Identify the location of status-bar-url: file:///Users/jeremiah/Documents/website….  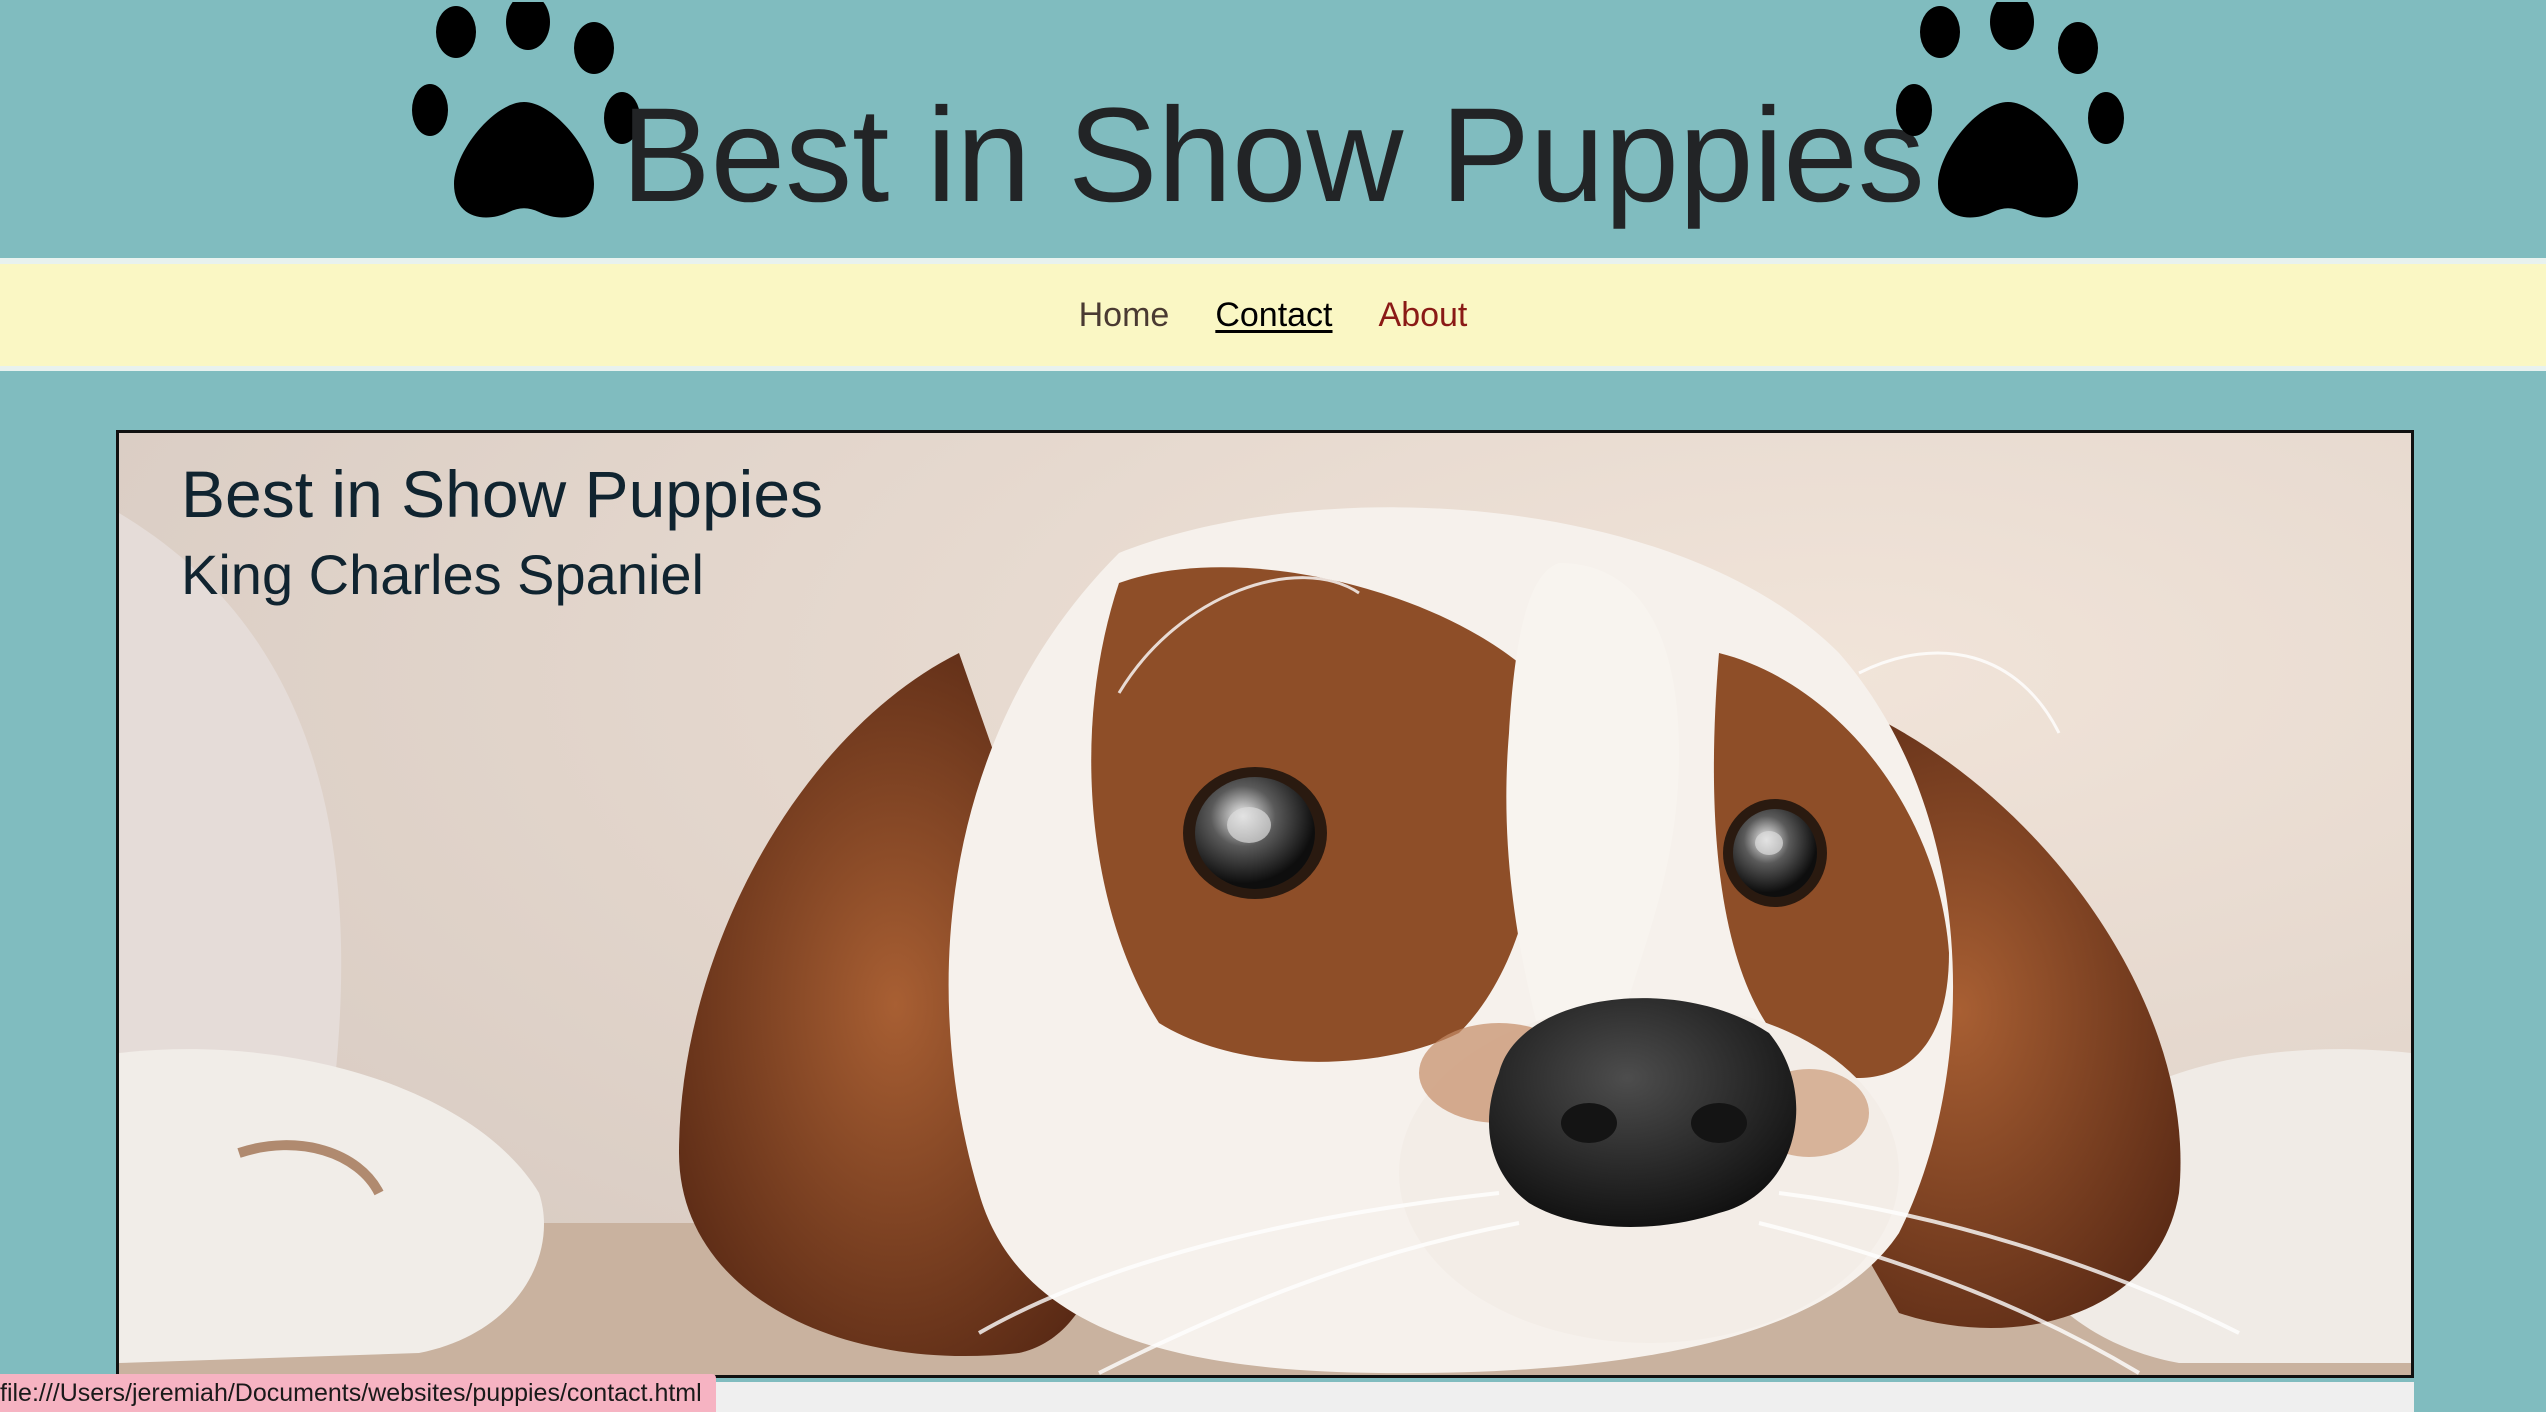
(358, 1393).